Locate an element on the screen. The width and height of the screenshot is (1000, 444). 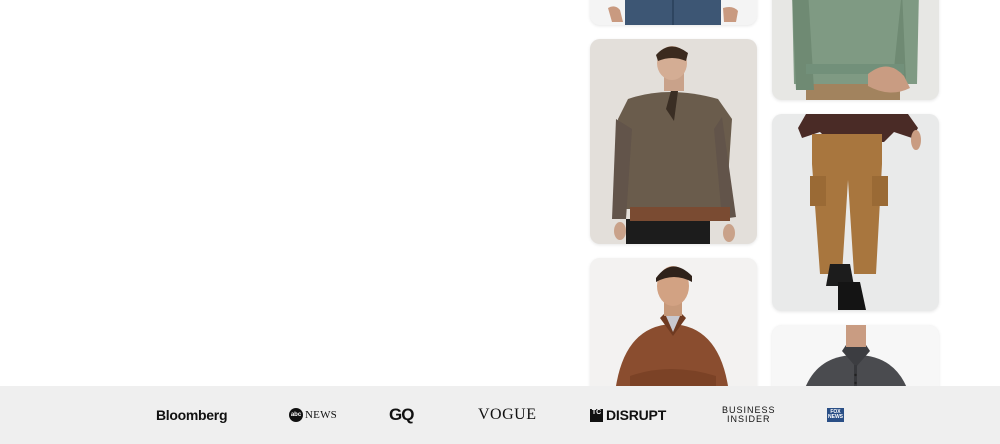
gq-logo-text: GQ is located at coordinates (401, 414).